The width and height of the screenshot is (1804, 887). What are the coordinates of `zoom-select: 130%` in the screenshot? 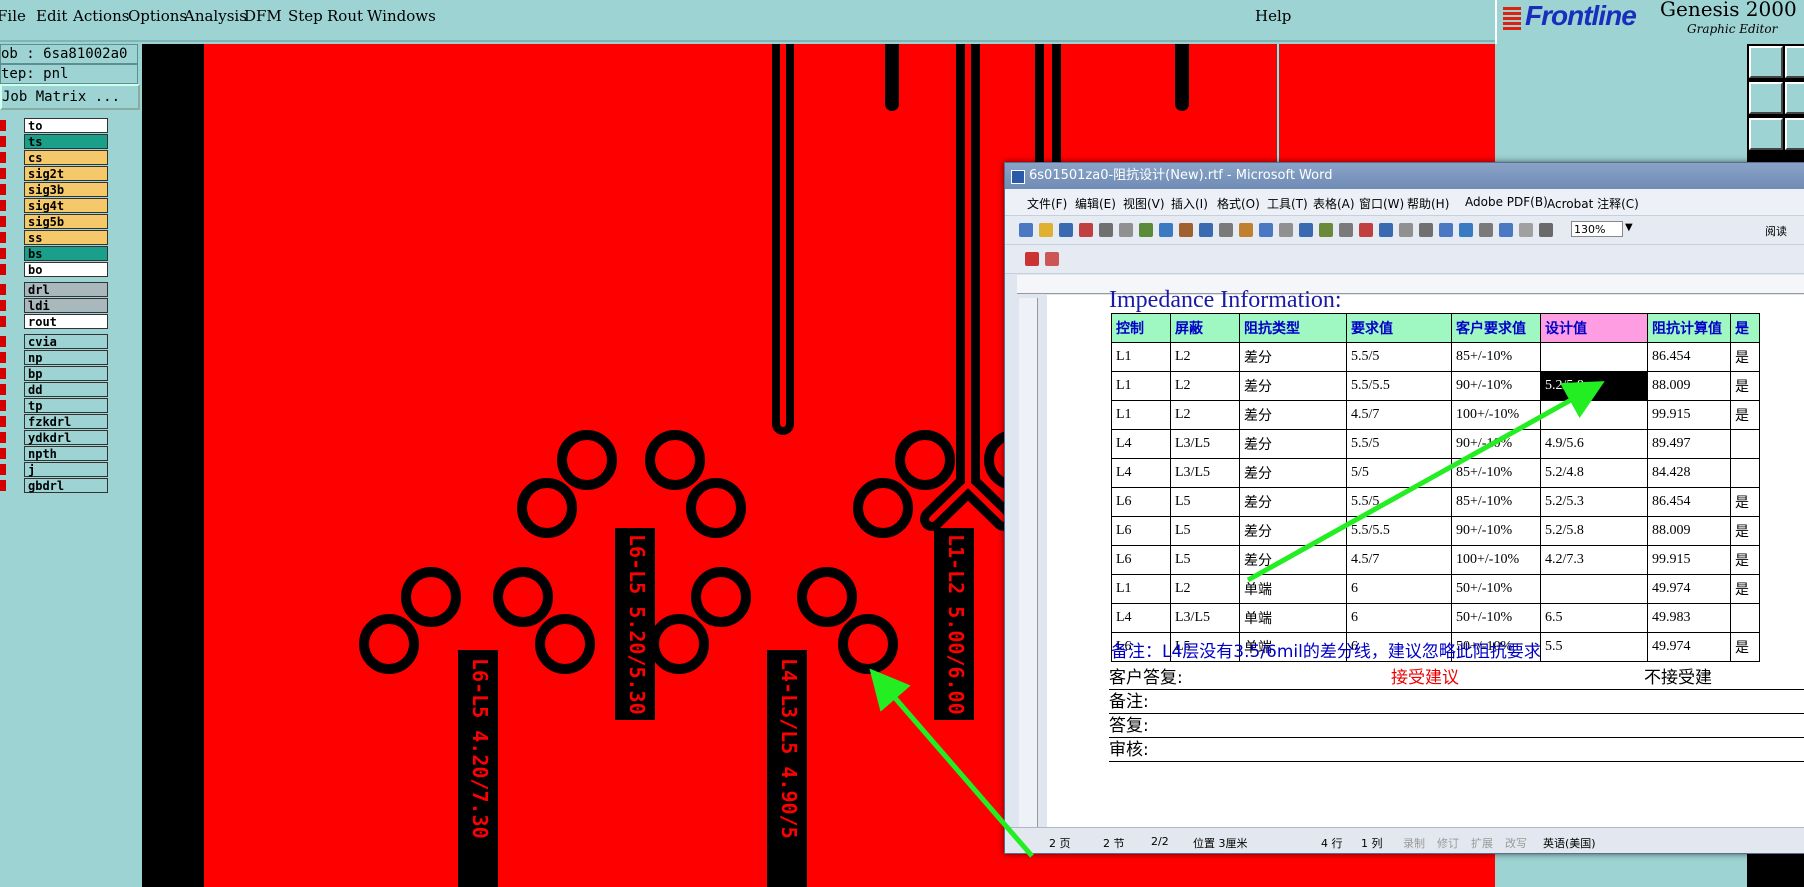 It's located at (1597, 229).